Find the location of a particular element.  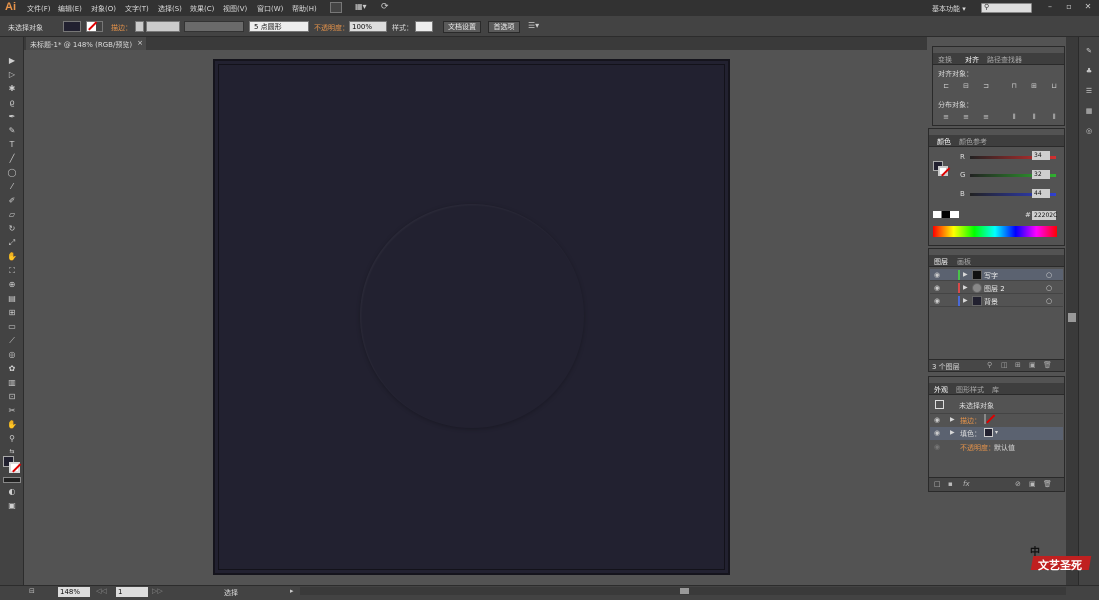

panel-menu-icon: ☰▾ is located at coordinates (533, 25).